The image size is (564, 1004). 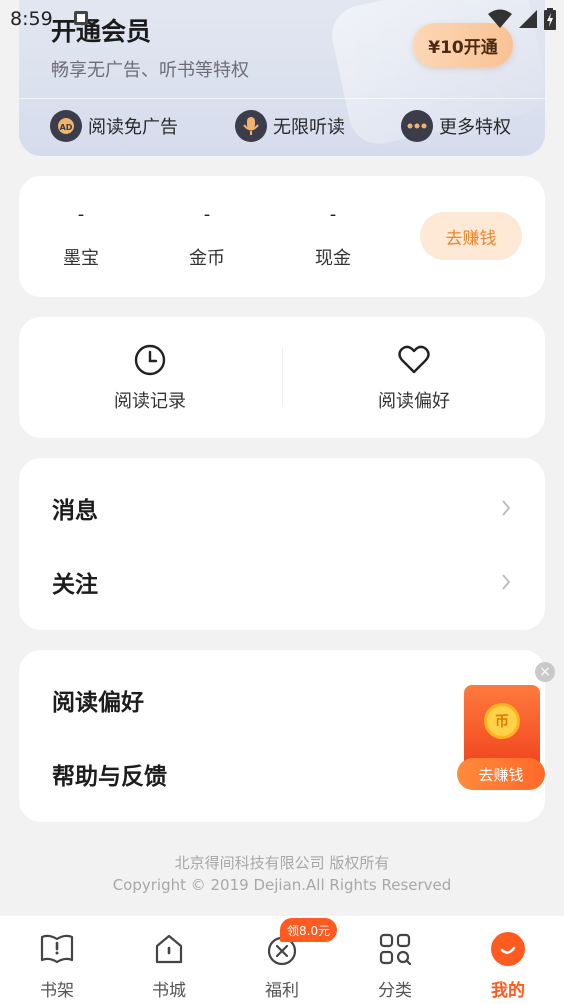 I want to click on svg-text: AD, so click(x=66, y=127).